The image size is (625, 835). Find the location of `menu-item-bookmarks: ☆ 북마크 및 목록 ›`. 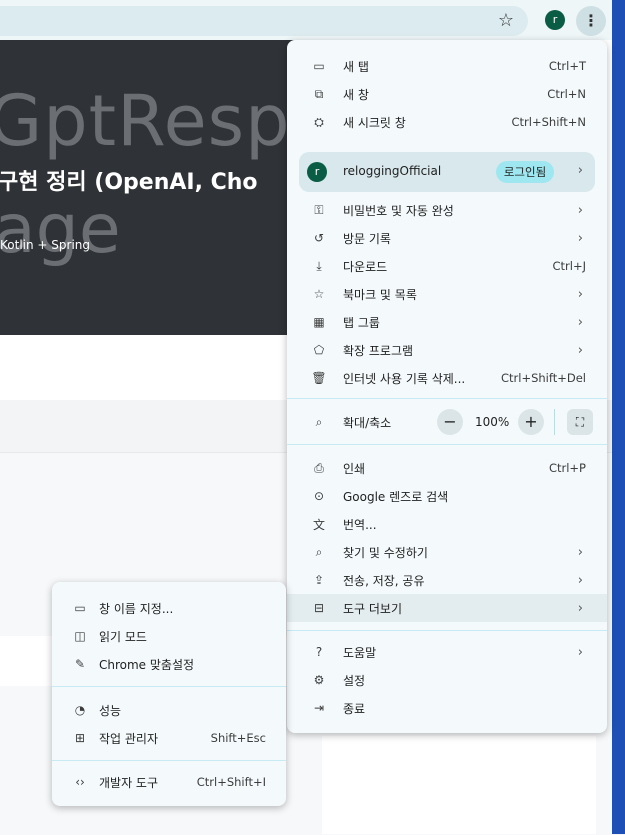

menu-item-bookmarks: ☆ 북마크 및 목록 › is located at coordinates (447, 294).